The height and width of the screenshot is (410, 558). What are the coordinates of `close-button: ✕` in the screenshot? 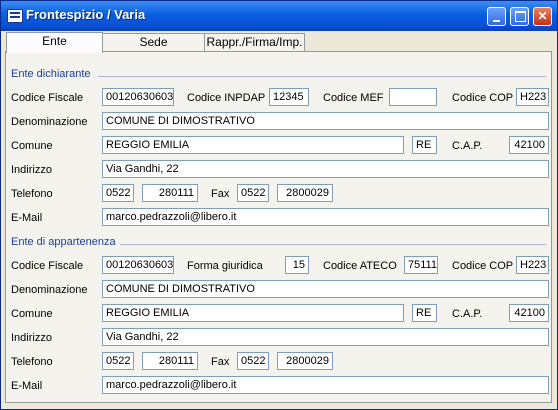 It's located at (542, 16).